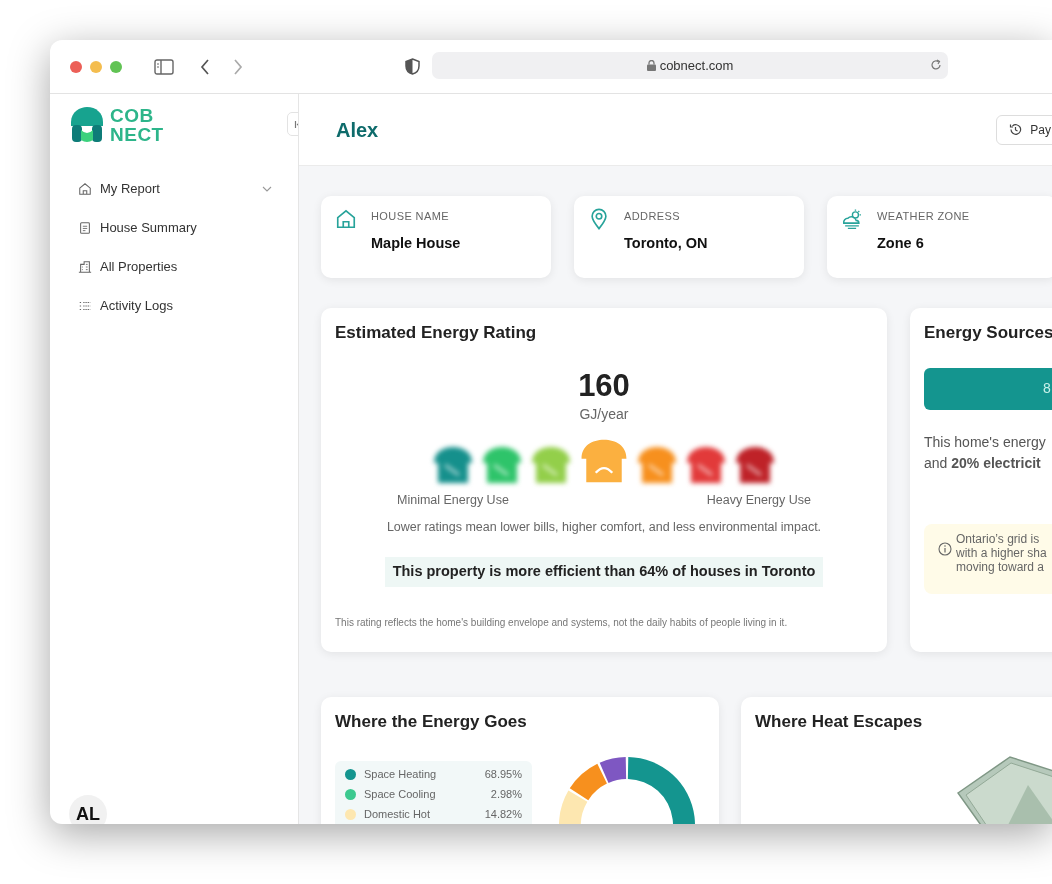 The width and height of the screenshot is (1052, 884). I want to click on scale-high-label: Heavy Energy Use, so click(758, 500).